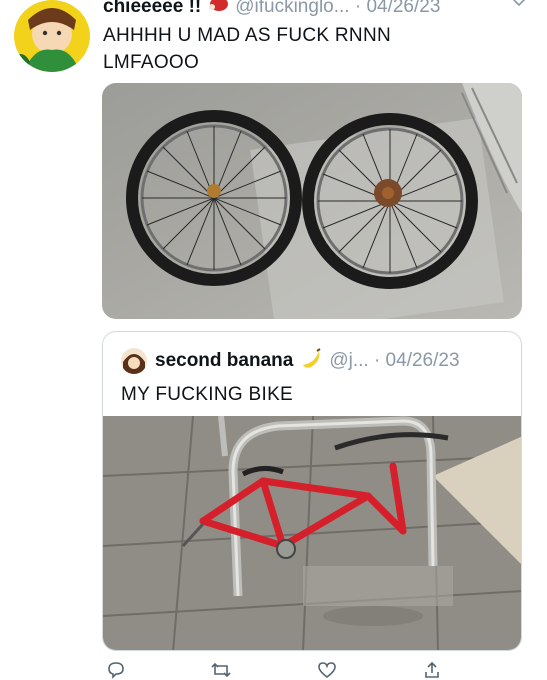  I want to click on avatar, so click(52, 36).